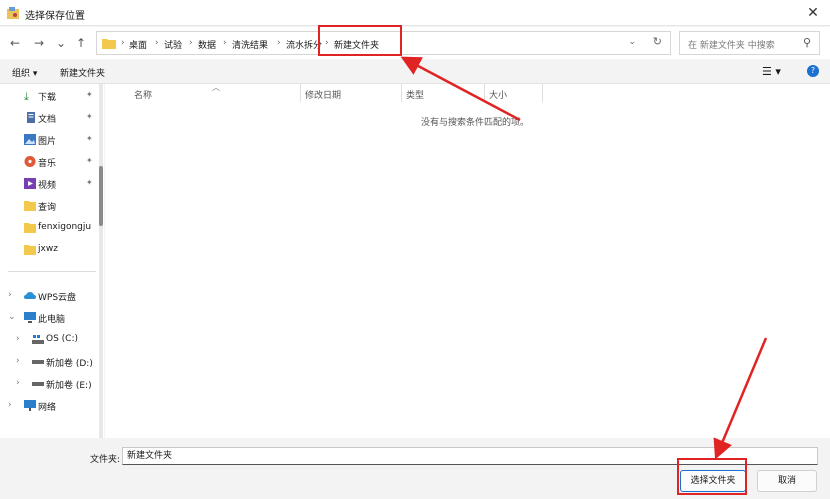 The image size is (830, 499). What do you see at coordinates (31, 117) in the screenshot?
I see `document-icon` at bounding box center [31, 117].